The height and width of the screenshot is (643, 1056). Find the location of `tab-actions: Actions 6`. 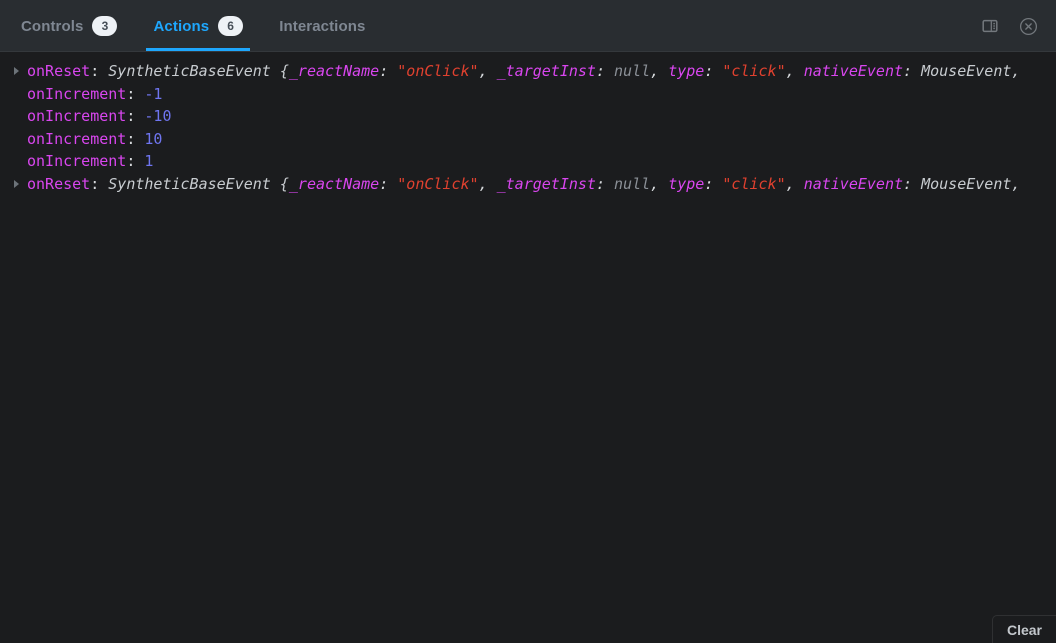

tab-actions: Actions 6 is located at coordinates (198, 26).